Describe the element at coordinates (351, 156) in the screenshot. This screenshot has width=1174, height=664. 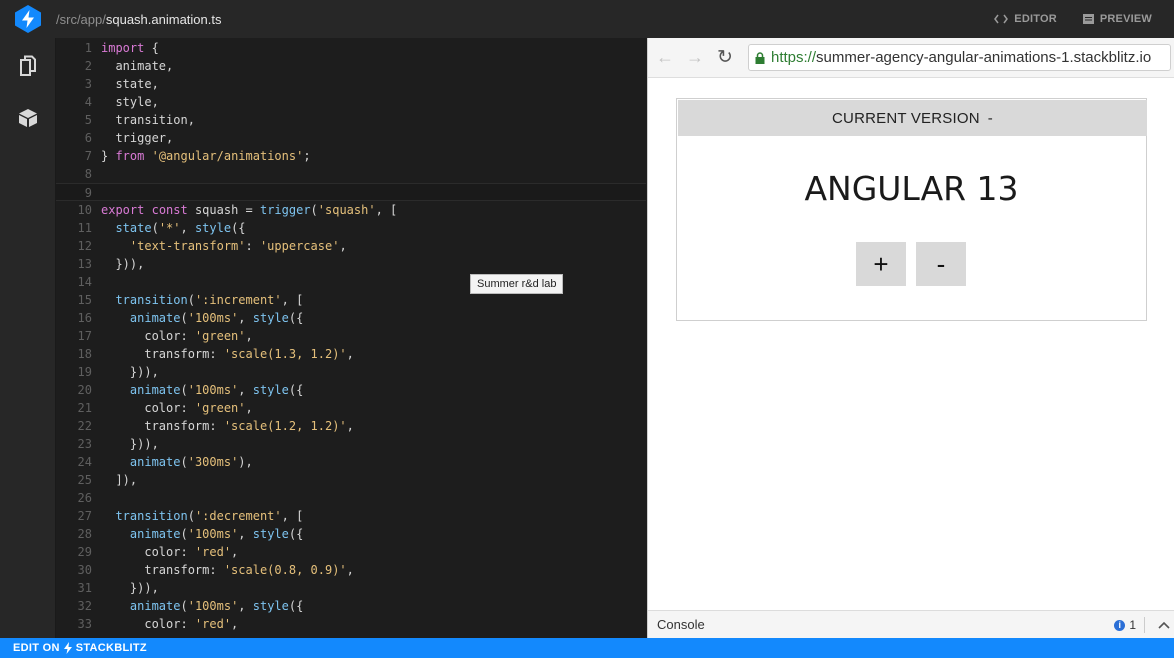
I see `code-line: 7} from '@angular/animations';` at that location.